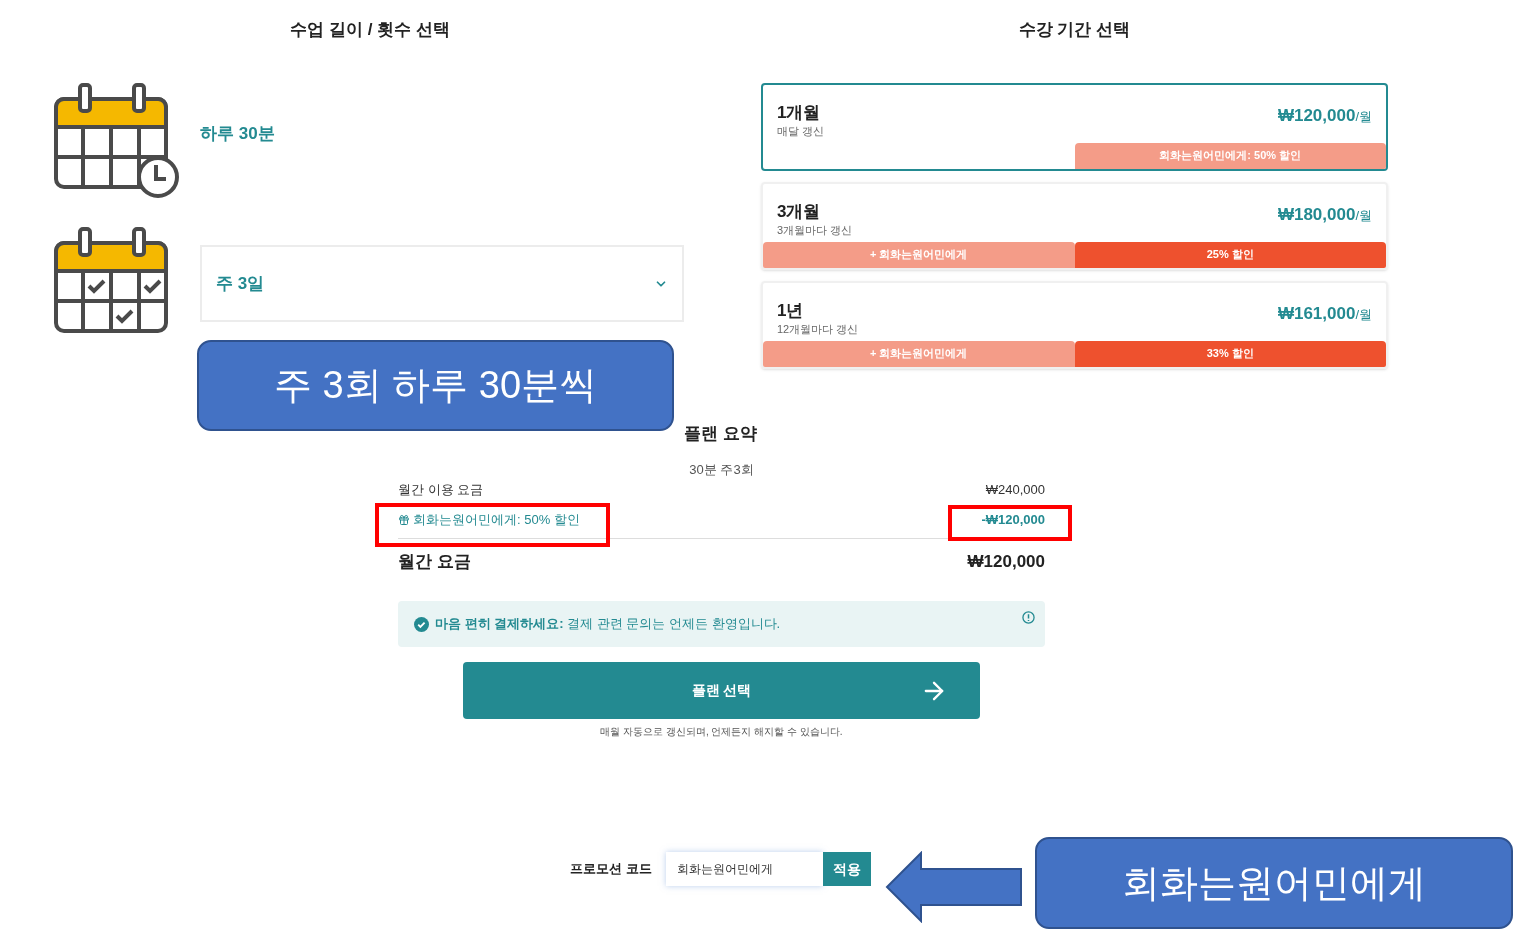 This screenshot has height=929, width=1513. I want to click on fee-label: 회화는원어민에게: 50% 할인, so click(496, 519).